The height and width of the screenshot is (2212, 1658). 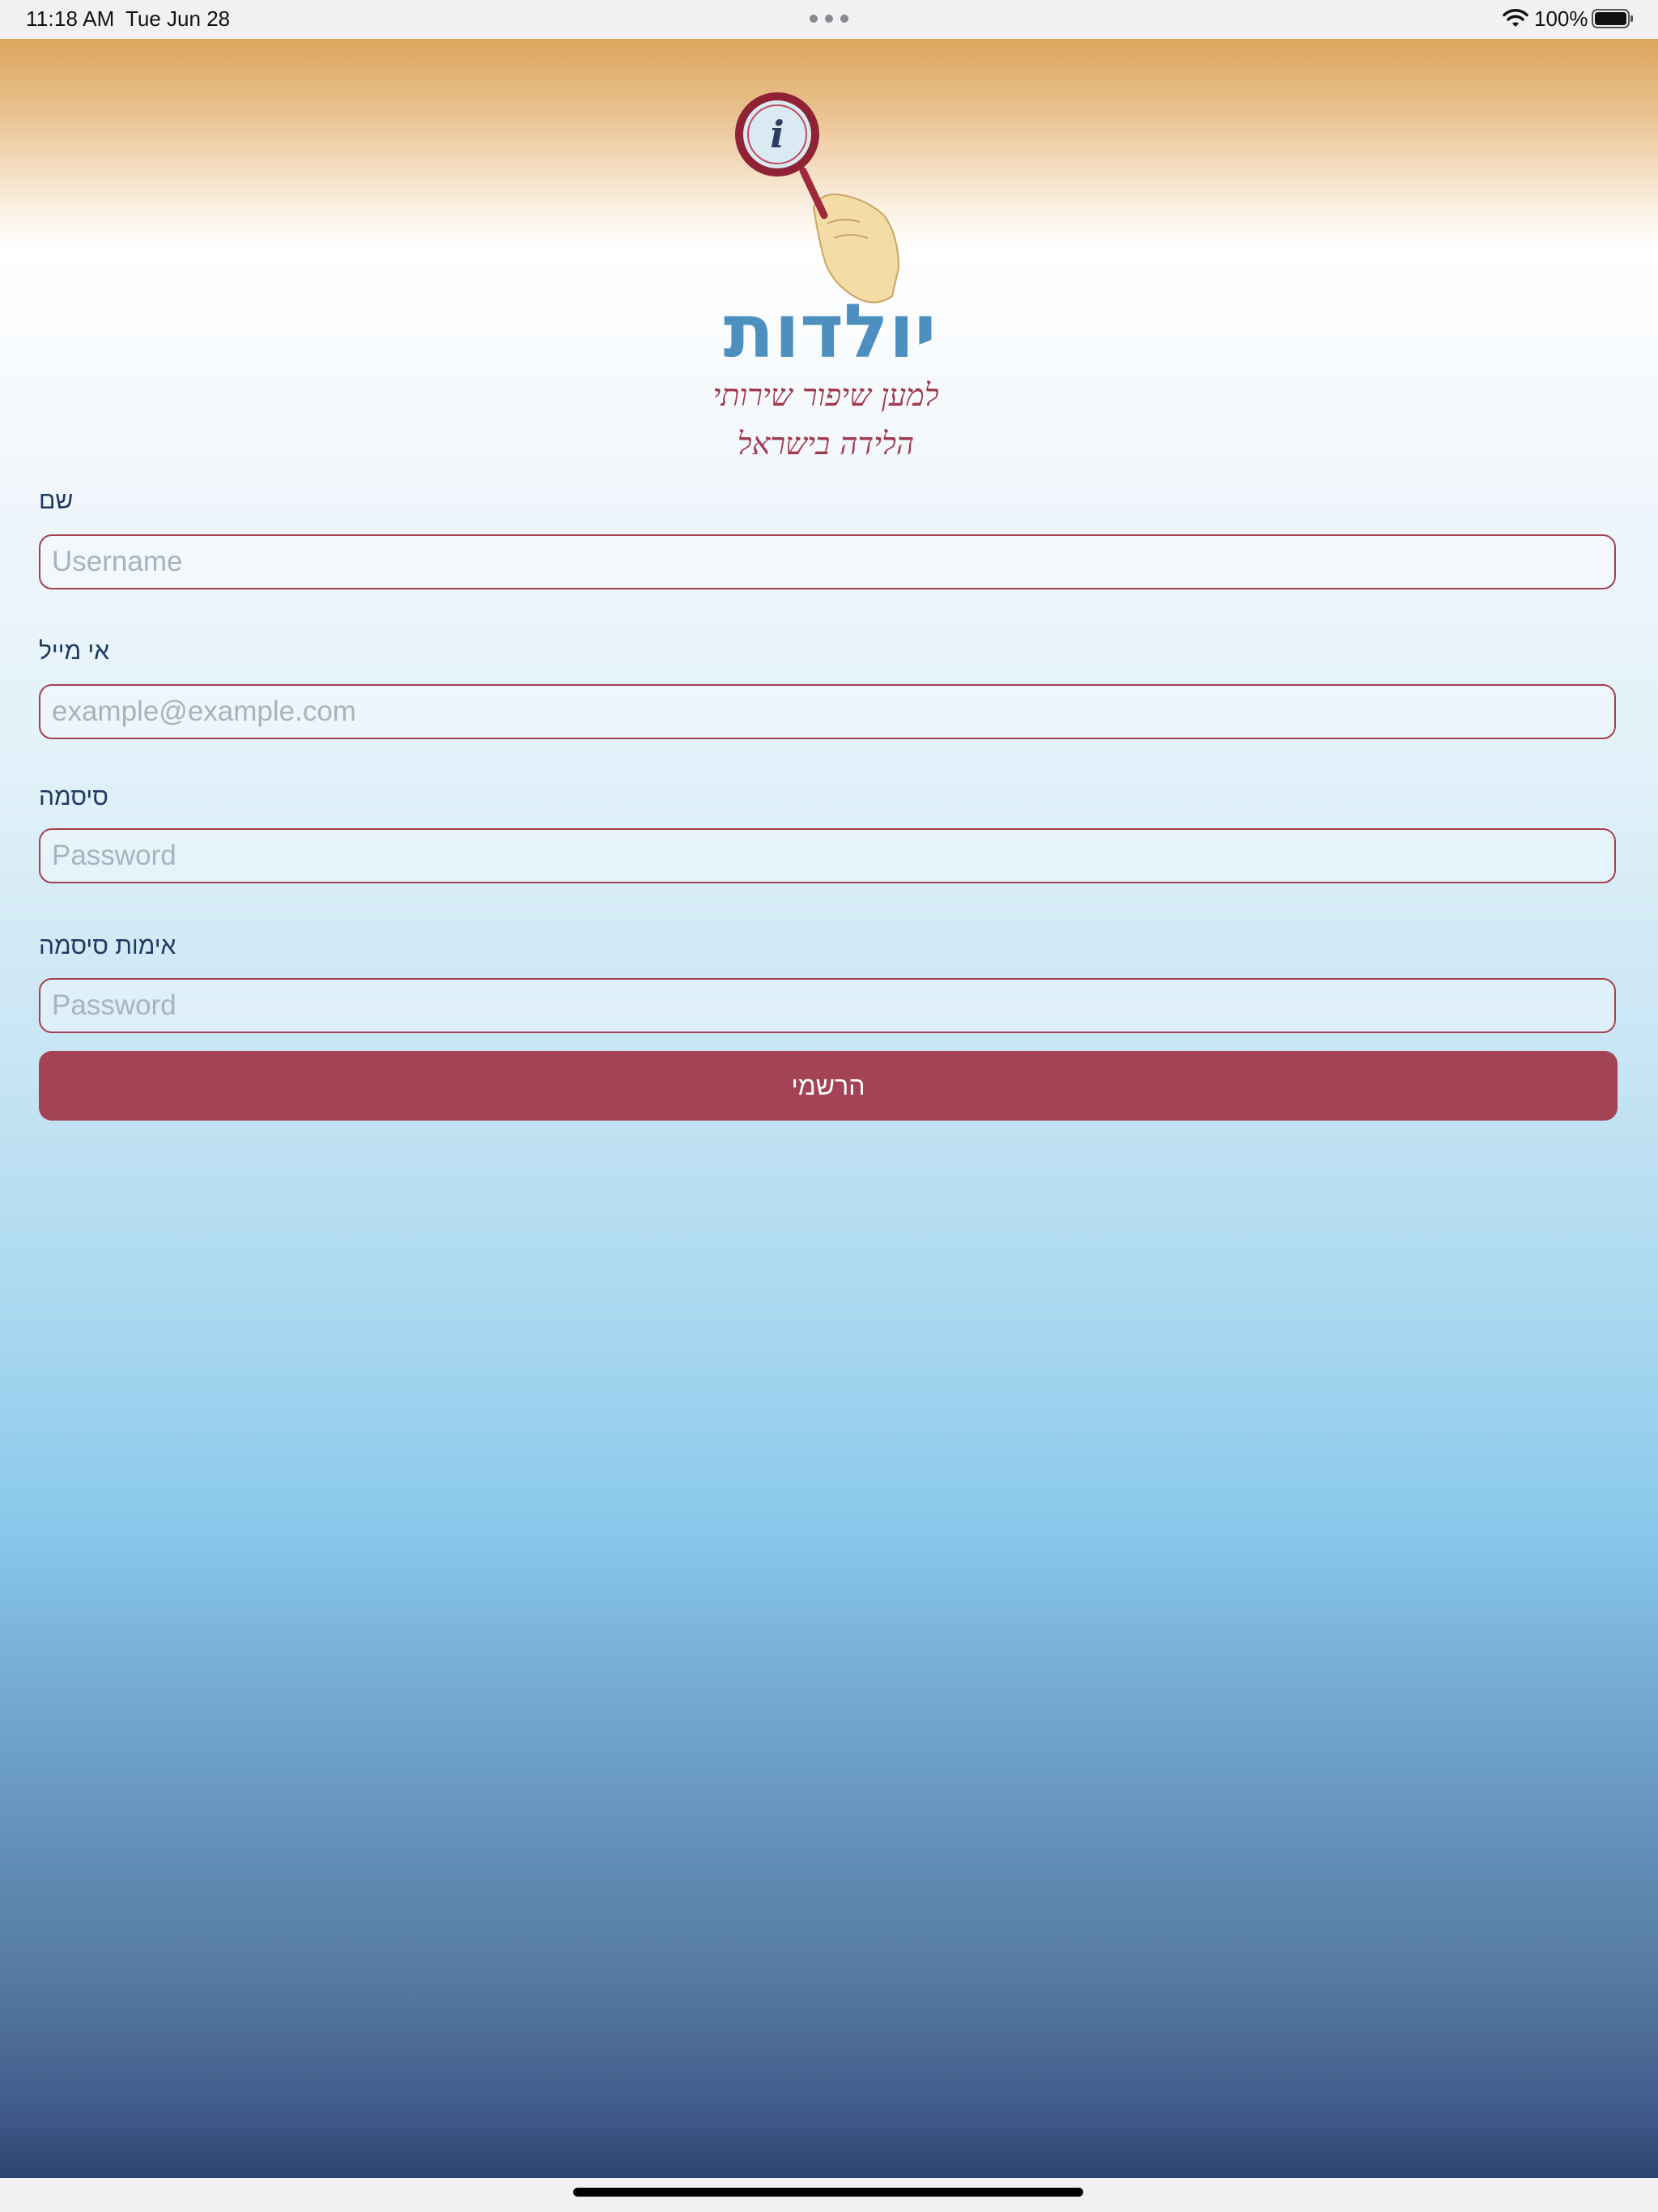 I want to click on info-letter: i, so click(x=777, y=135).